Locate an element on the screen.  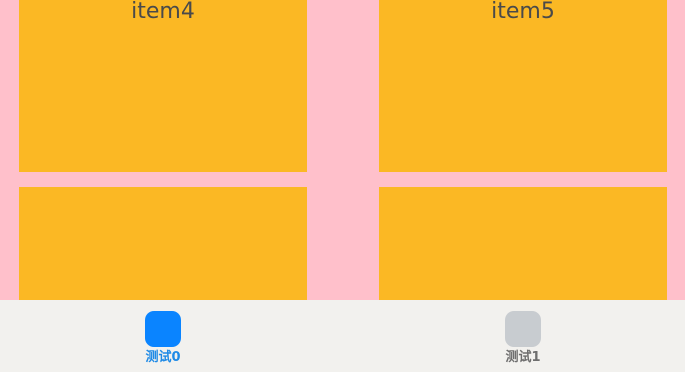
tab-test0: 测试0 is located at coordinates (163, 336).